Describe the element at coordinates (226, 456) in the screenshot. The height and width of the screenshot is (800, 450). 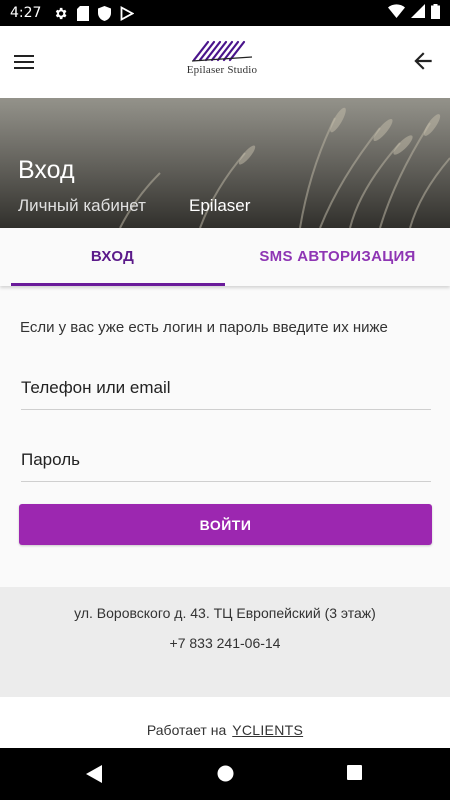
I see `password-input` at that location.